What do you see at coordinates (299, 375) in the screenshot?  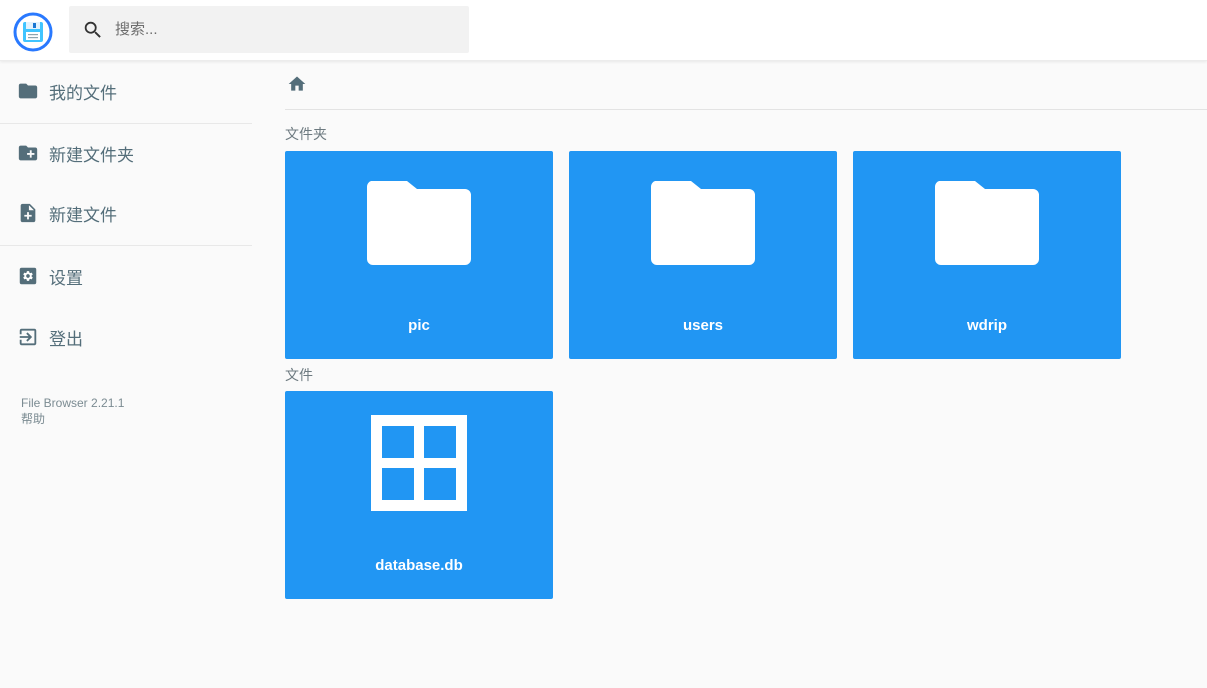 I see `files-section-title: 文件` at bounding box center [299, 375].